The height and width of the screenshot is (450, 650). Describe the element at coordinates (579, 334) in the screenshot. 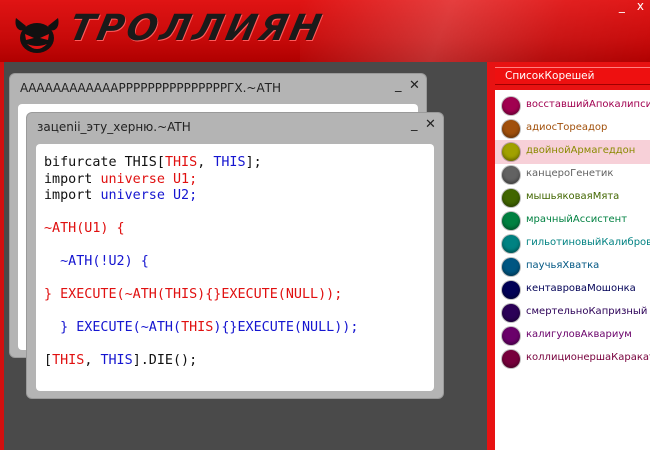

I see `chum-handle: калигуловАквариум` at that location.